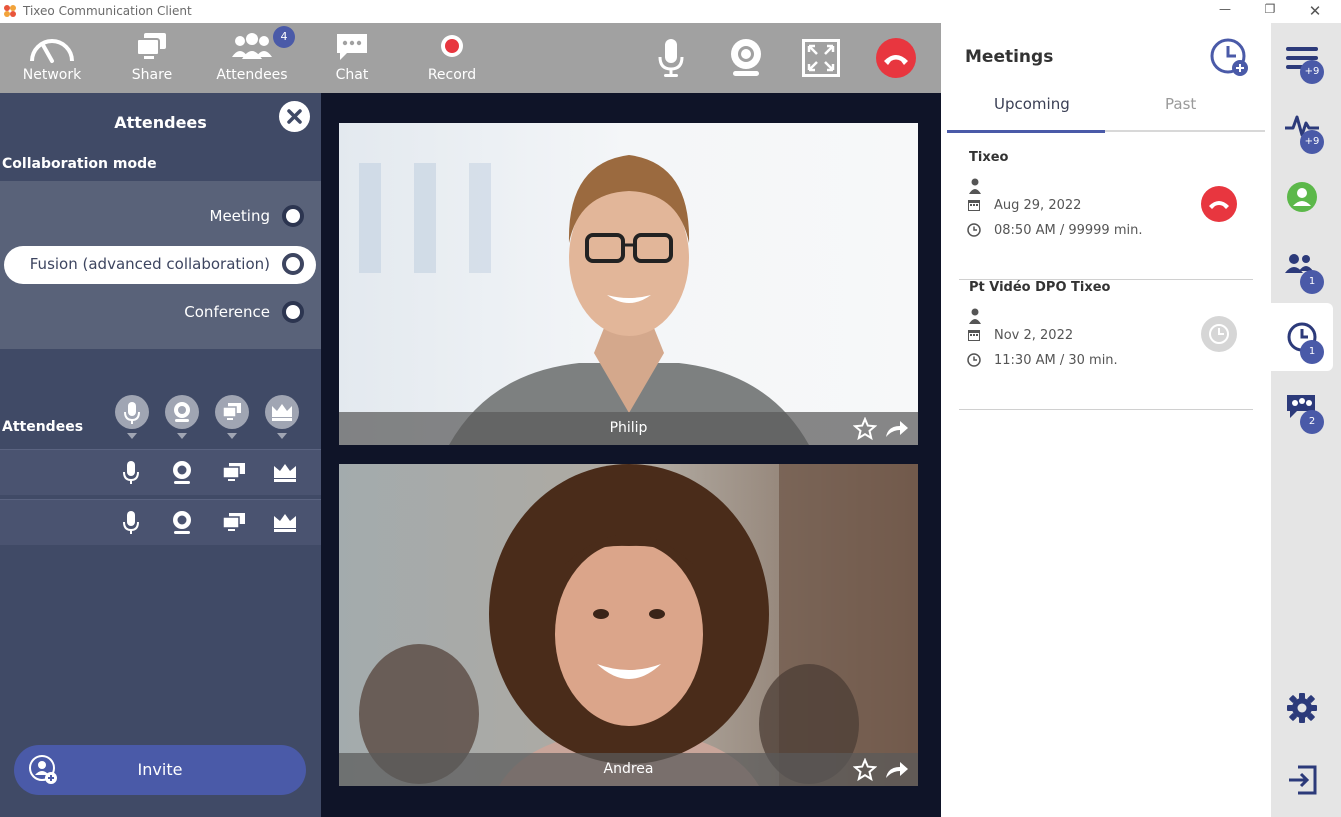 The image size is (1341, 817). I want to click on schedule-meeting-icon, so click(1230, 58).